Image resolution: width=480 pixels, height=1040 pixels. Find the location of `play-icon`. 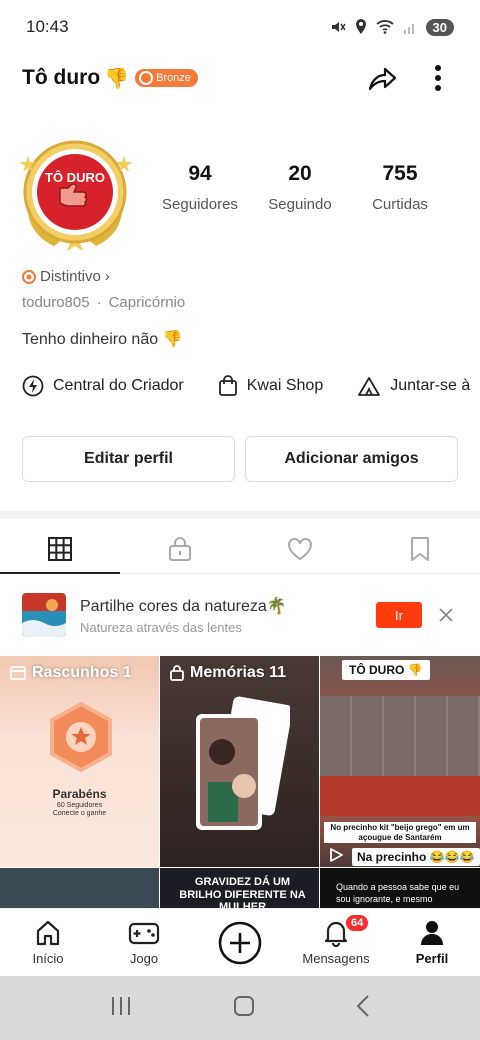

play-icon is located at coordinates (336, 855).